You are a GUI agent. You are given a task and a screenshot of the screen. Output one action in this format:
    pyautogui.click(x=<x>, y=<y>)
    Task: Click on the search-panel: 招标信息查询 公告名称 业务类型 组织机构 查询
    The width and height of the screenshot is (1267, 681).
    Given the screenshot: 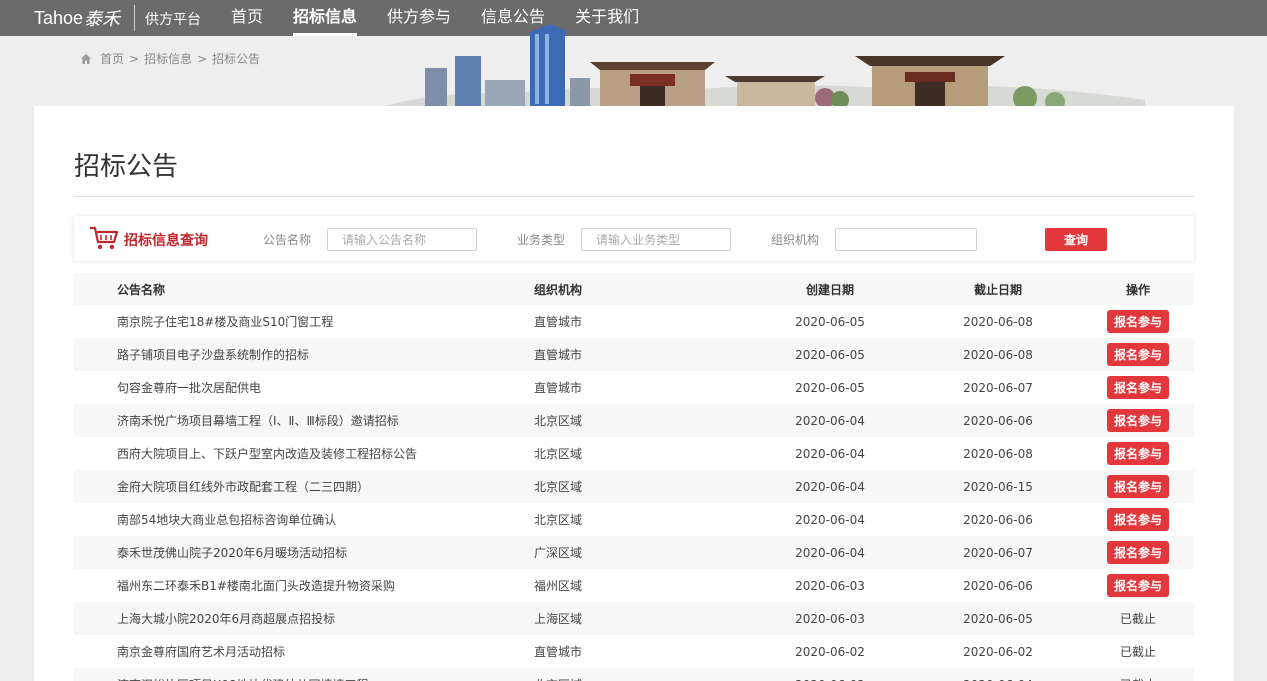 What is the action you would take?
    pyautogui.click(x=634, y=238)
    